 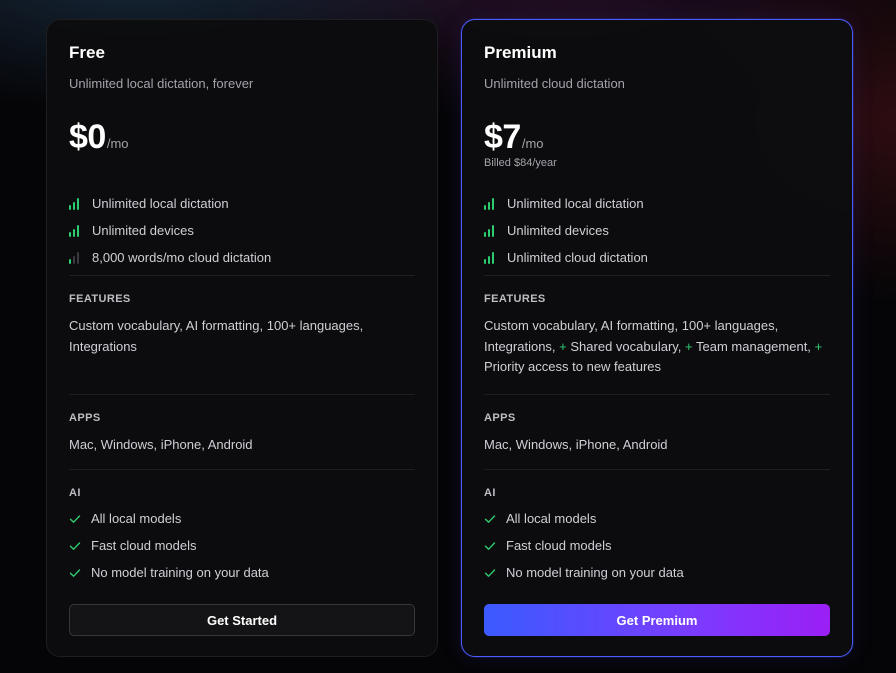 I want to click on usage-item-label: 8,000 words/mo cloud dictation, so click(x=182, y=257).